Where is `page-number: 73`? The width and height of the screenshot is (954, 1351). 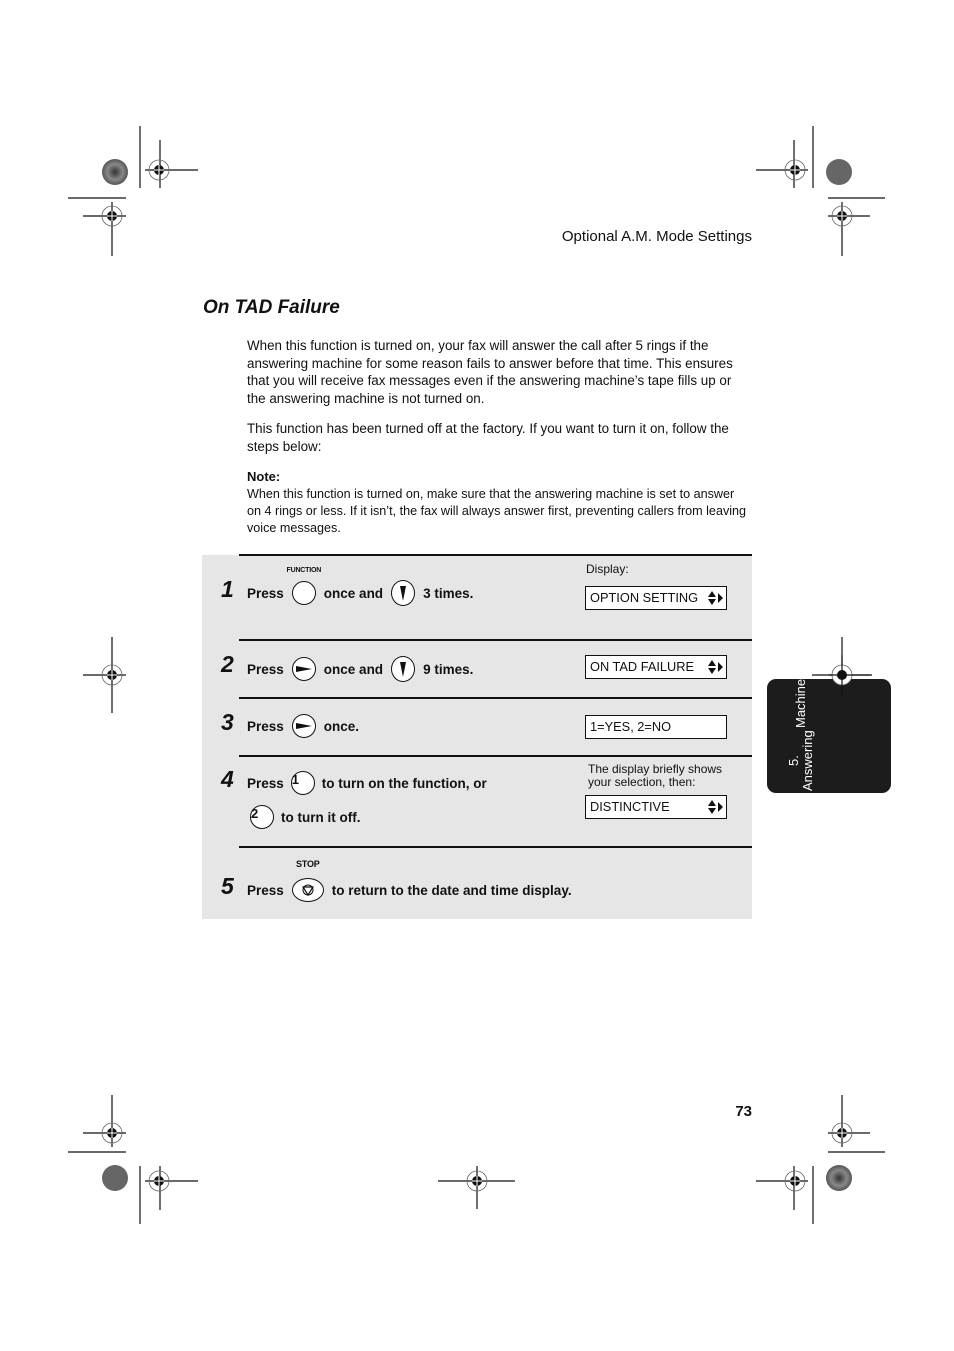 page-number: 73 is located at coordinates (743, 1111).